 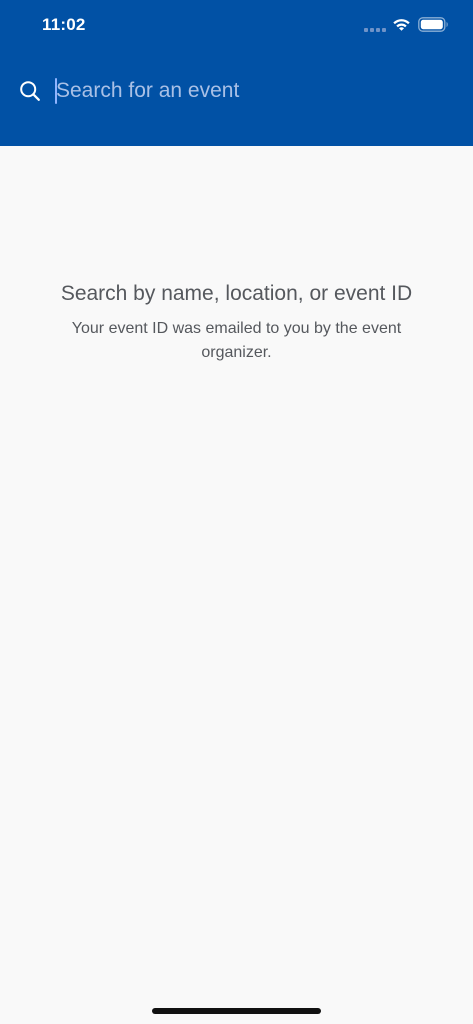 I want to click on status-bar: 11:02, so click(x=236, y=26).